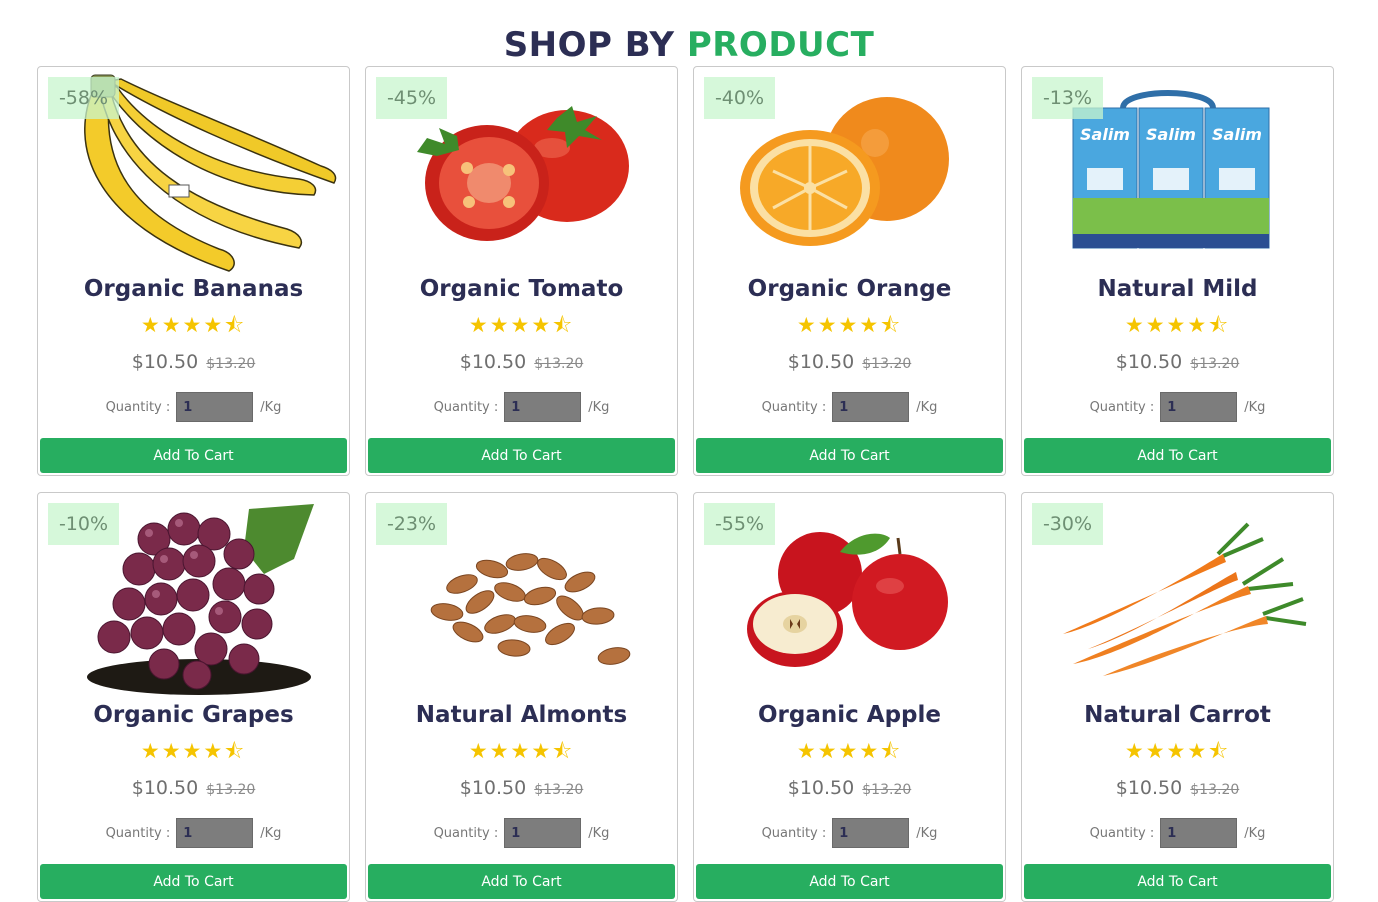 The height and width of the screenshot is (902, 1378). I want to click on product-name: Natural Mild, so click(1177, 289).